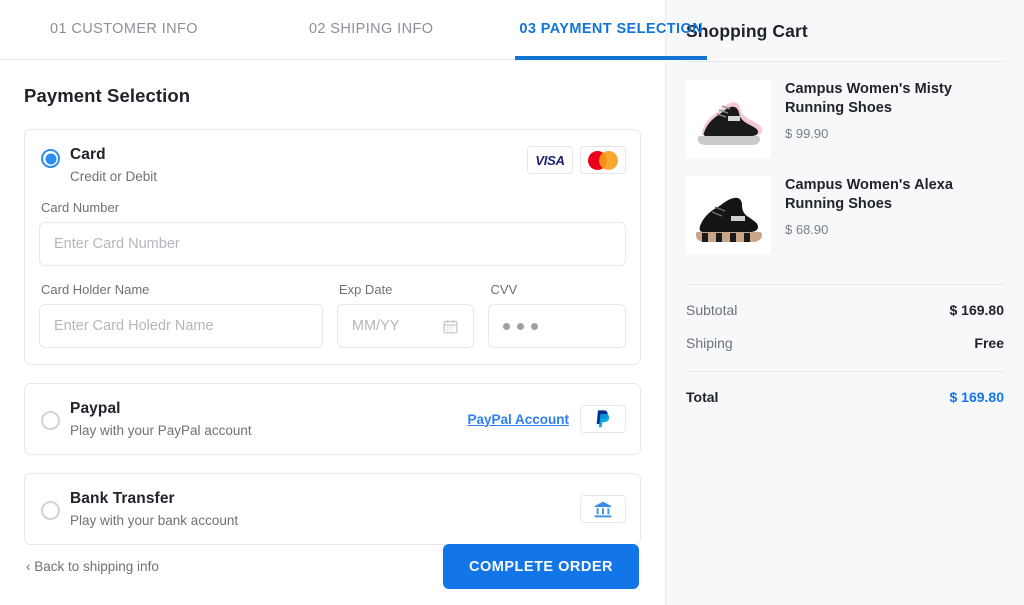  What do you see at coordinates (181, 326) in the screenshot?
I see `card-holder-input: Enter Card Holedr Name` at bounding box center [181, 326].